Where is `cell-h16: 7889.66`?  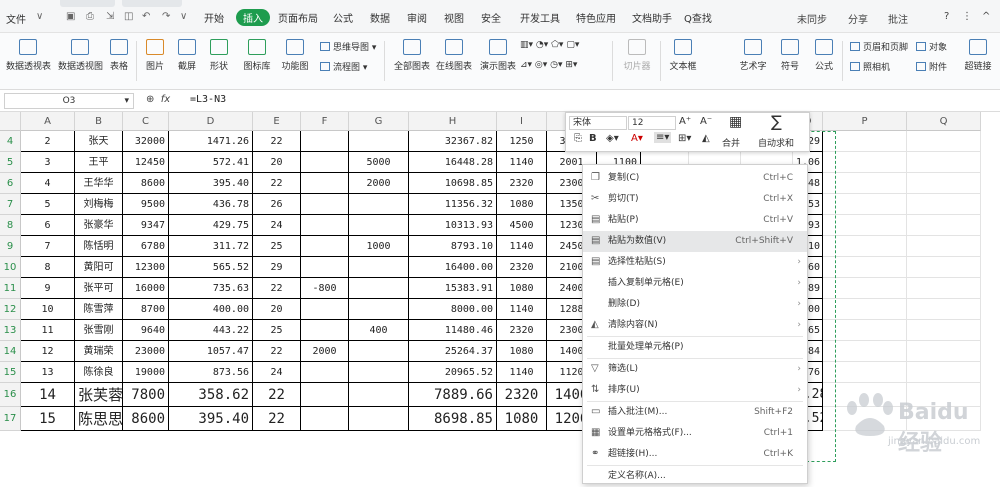 cell-h16: 7889.66 is located at coordinates (453, 395).